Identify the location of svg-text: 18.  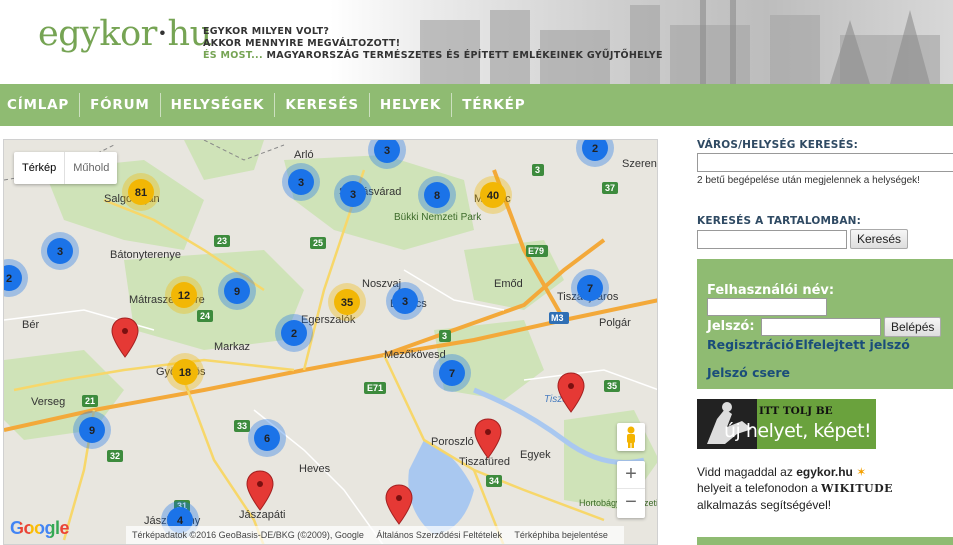
(185, 373).